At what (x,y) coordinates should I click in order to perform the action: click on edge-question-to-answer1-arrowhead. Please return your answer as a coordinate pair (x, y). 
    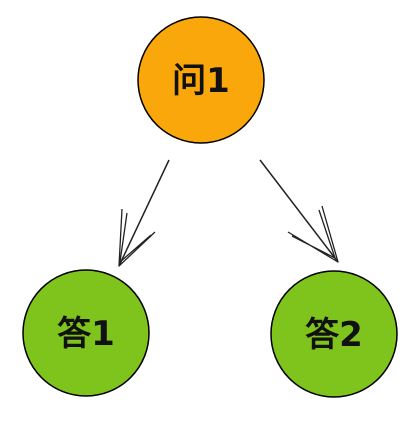
    Looking at the image, I should click on (137, 237).